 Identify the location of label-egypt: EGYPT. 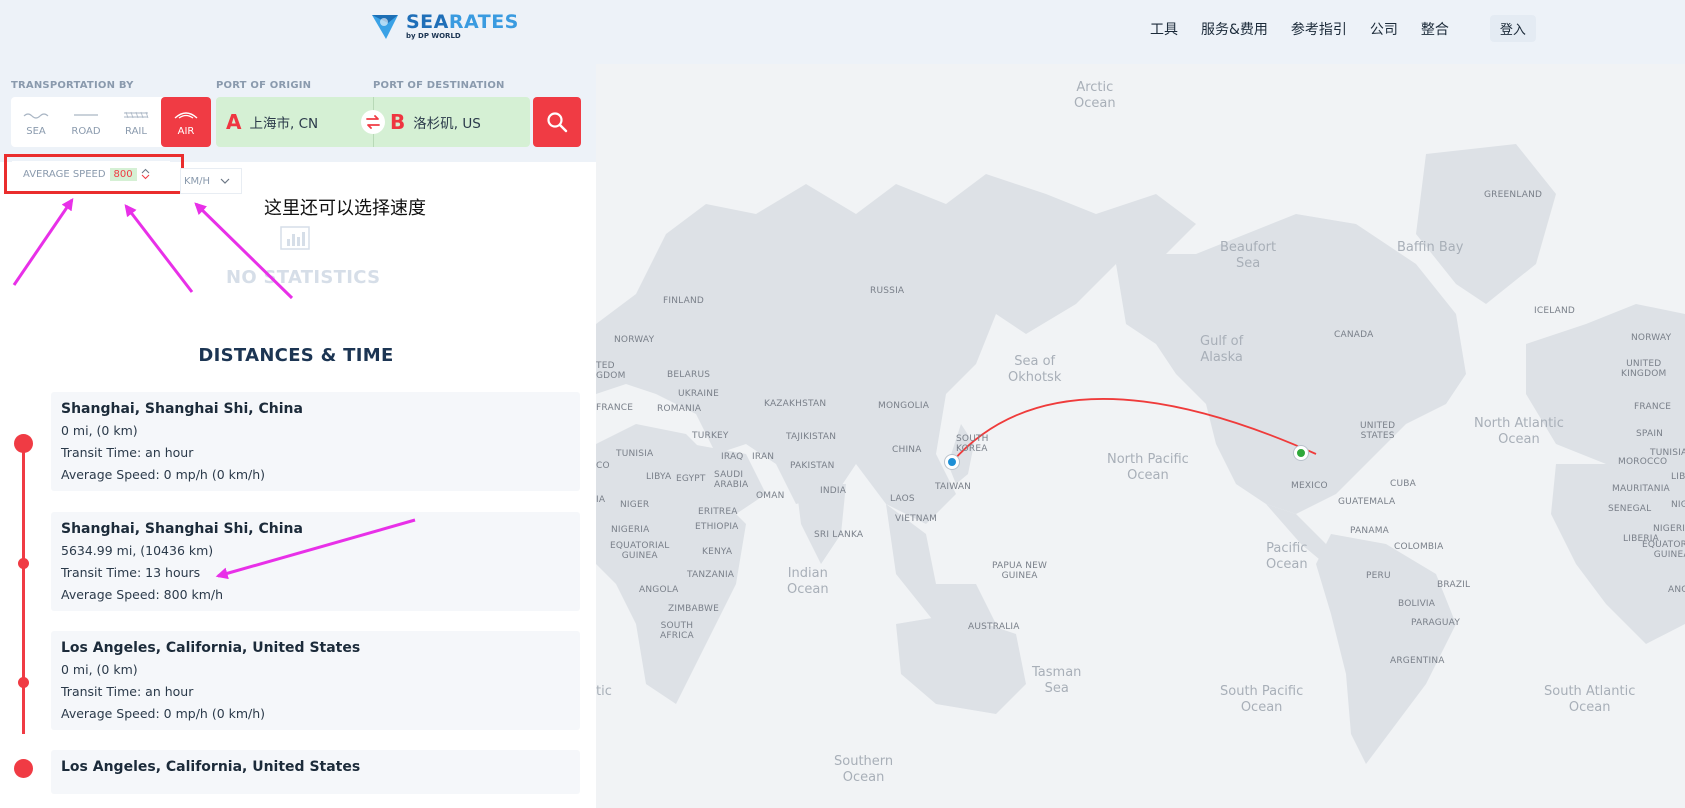
(691, 479).